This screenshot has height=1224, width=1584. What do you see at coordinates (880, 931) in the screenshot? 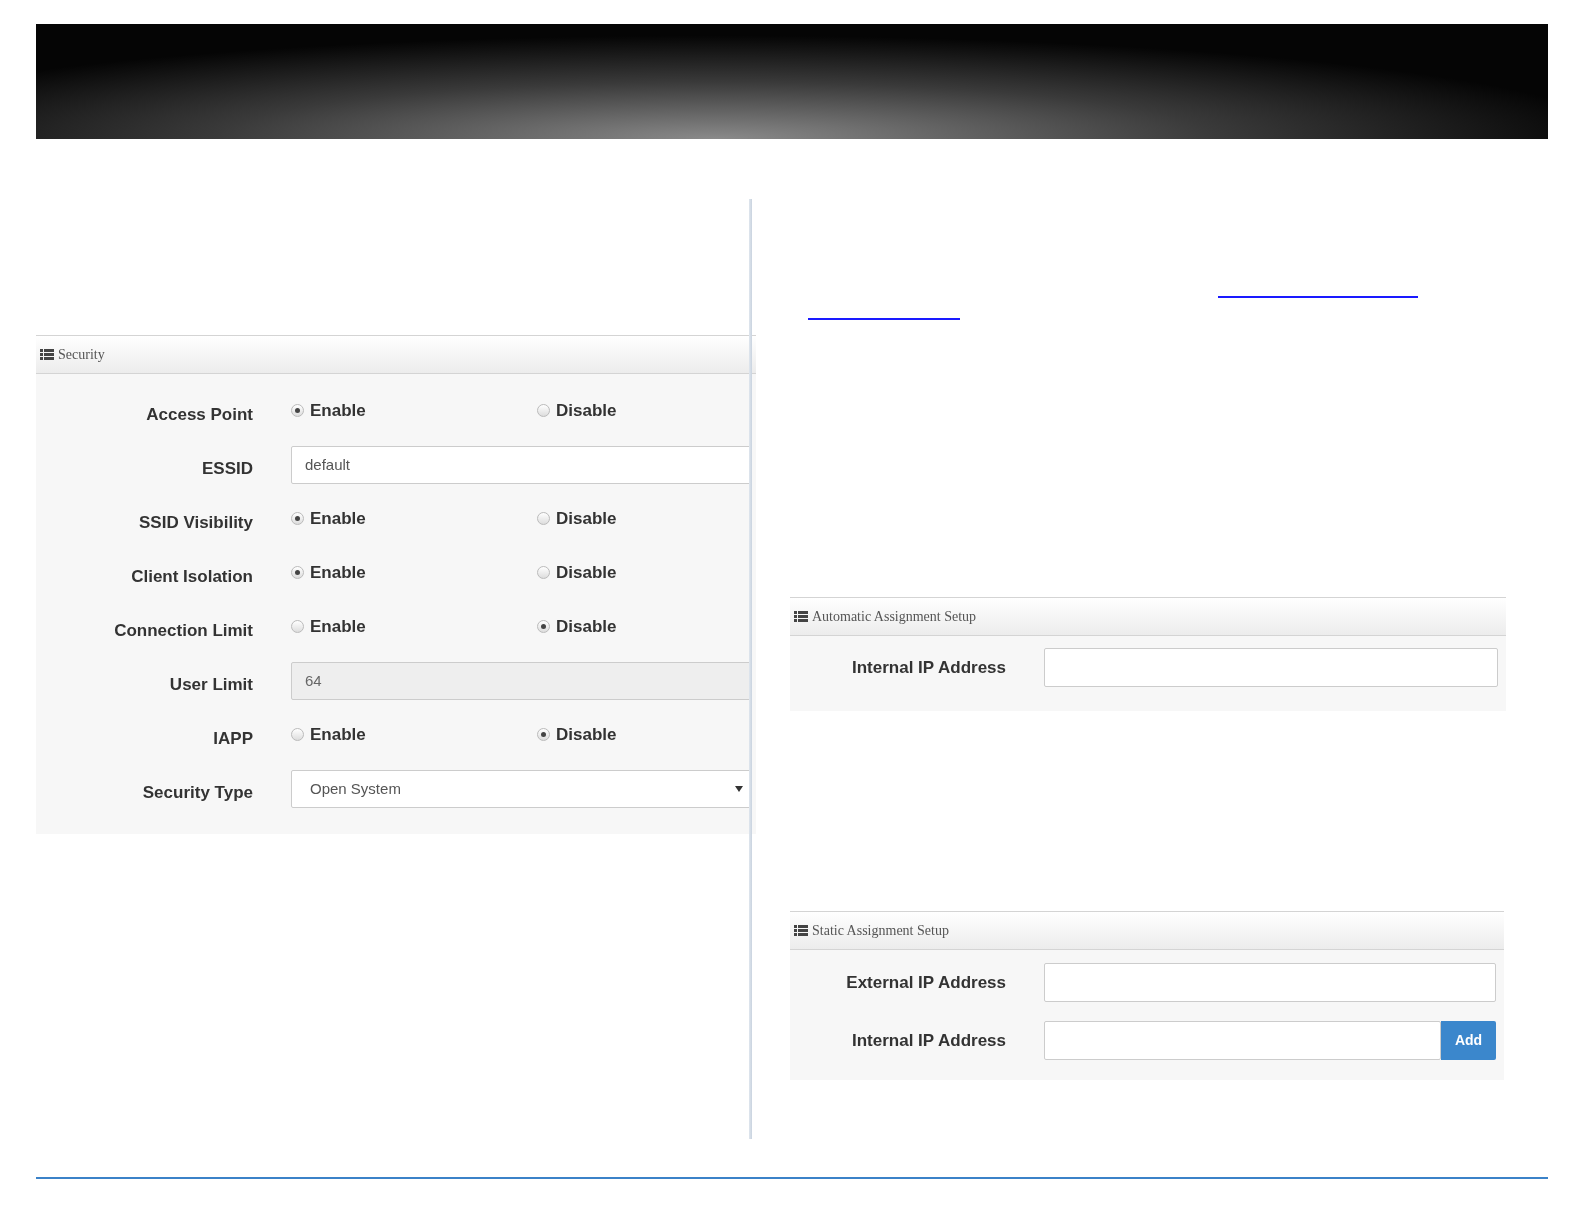
I see `panel-title: Static Assignment Setup` at bounding box center [880, 931].